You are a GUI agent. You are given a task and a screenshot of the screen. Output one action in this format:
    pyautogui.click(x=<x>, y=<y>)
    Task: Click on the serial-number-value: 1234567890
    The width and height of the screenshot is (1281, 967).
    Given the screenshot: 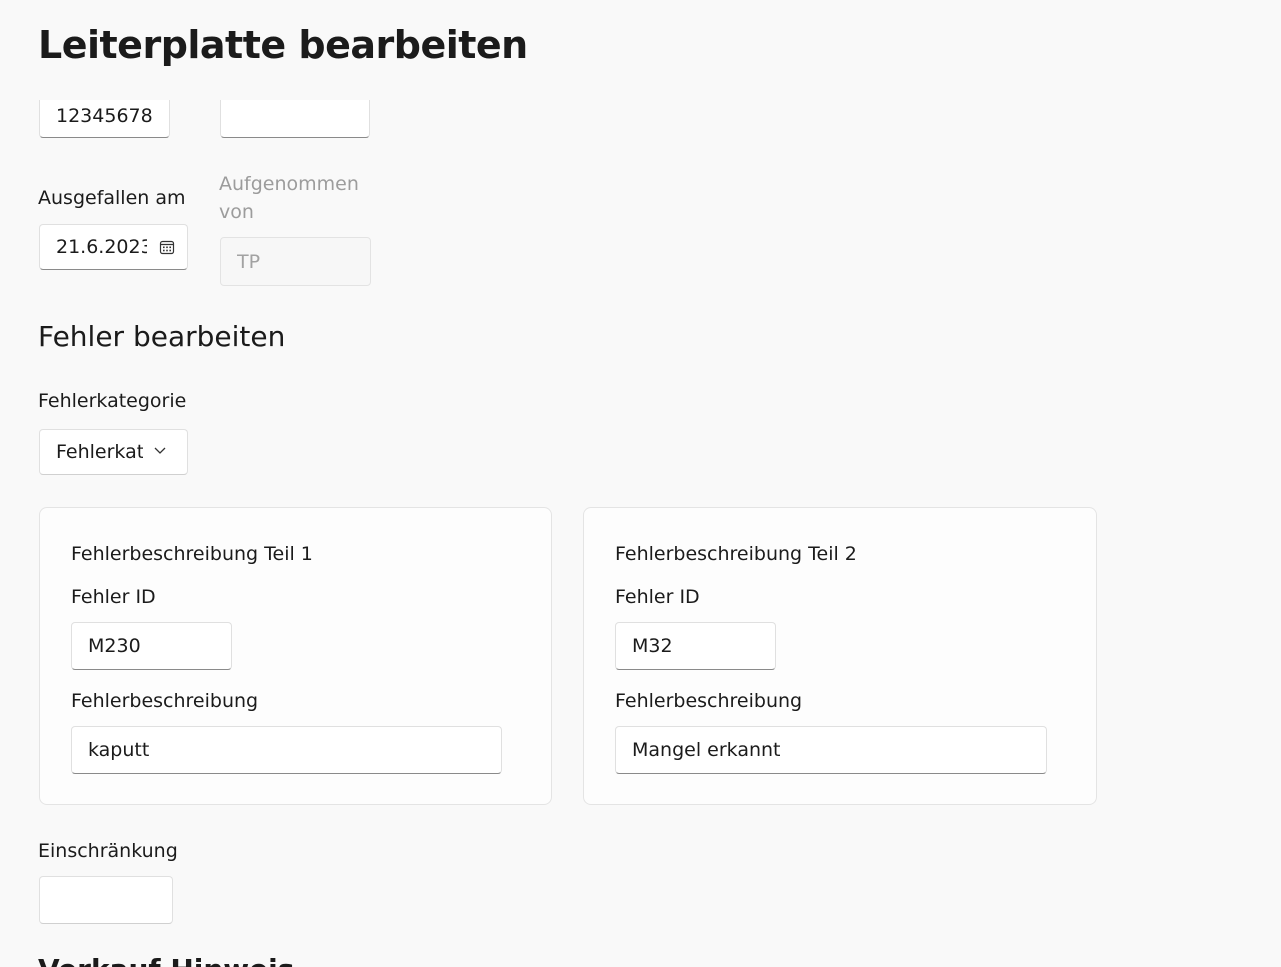 What is the action you would take?
    pyautogui.click(x=104, y=116)
    